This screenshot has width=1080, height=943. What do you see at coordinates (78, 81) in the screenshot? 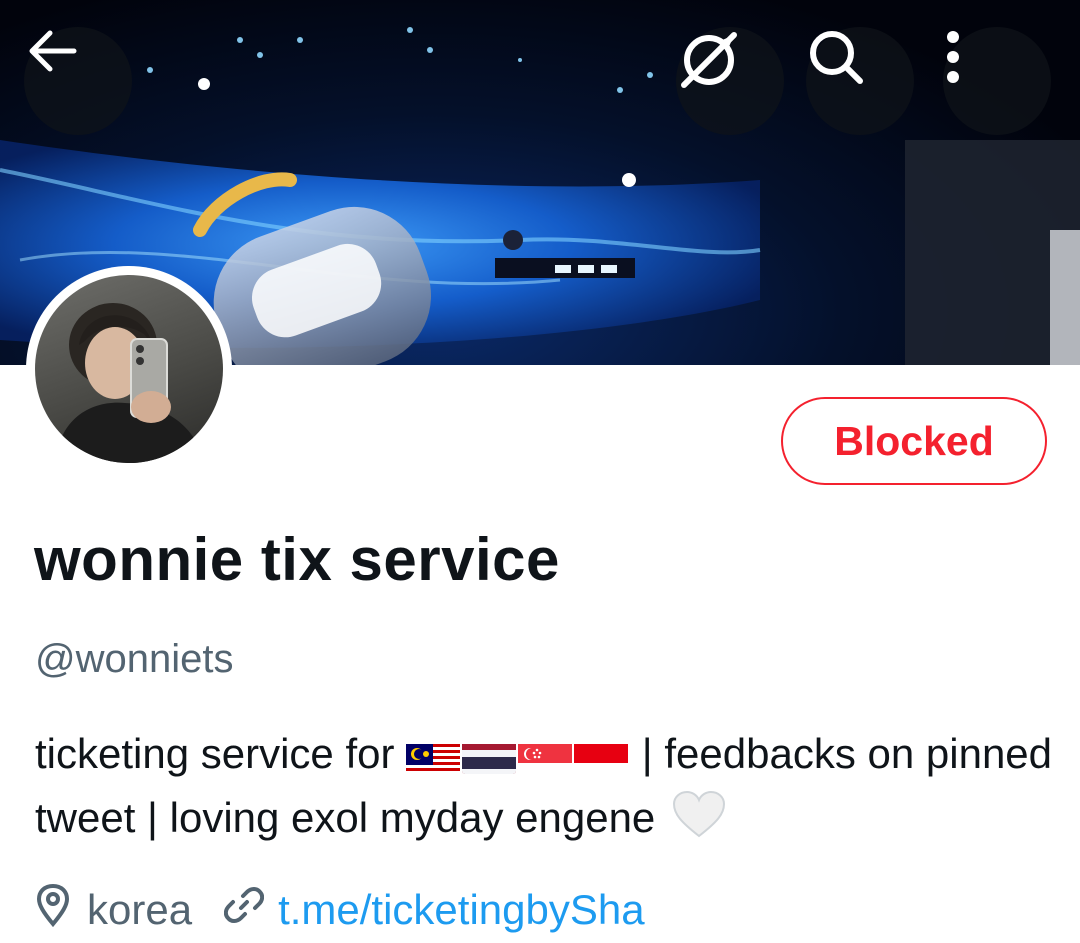
I see `back-button` at bounding box center [78, 81].